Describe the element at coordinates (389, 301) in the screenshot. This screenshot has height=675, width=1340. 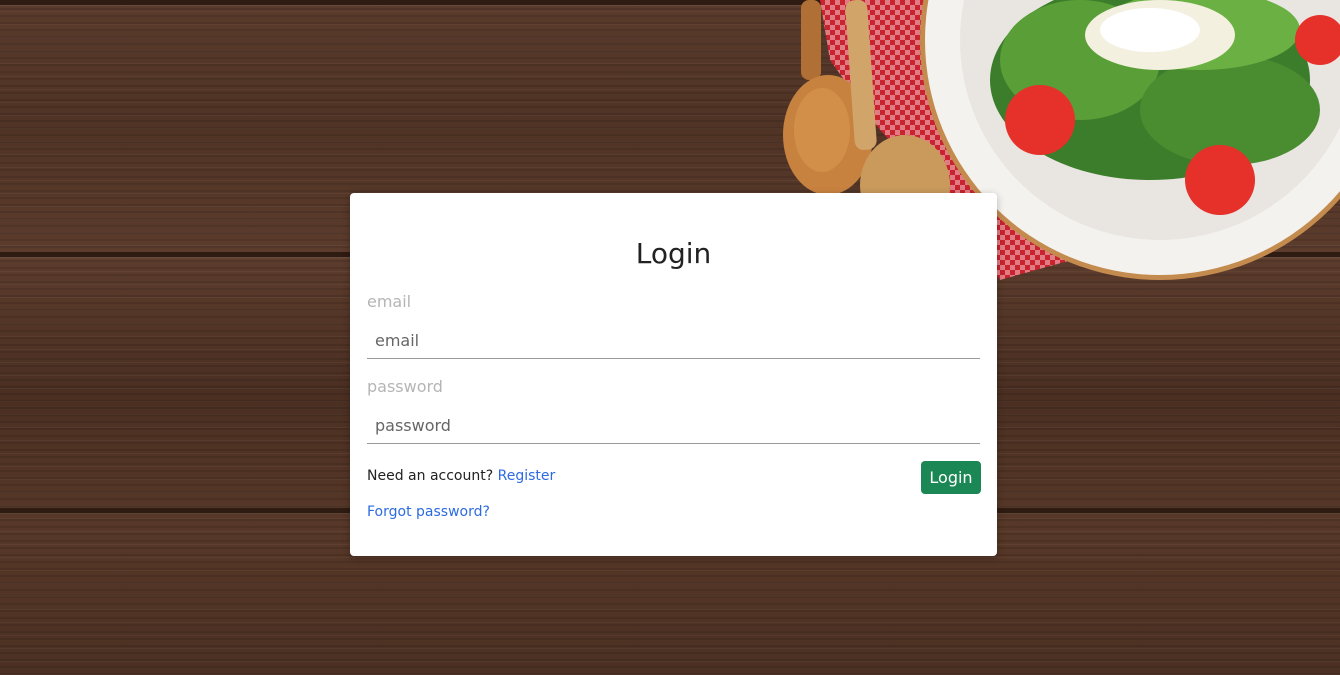
I see `email-label: email` at that location.